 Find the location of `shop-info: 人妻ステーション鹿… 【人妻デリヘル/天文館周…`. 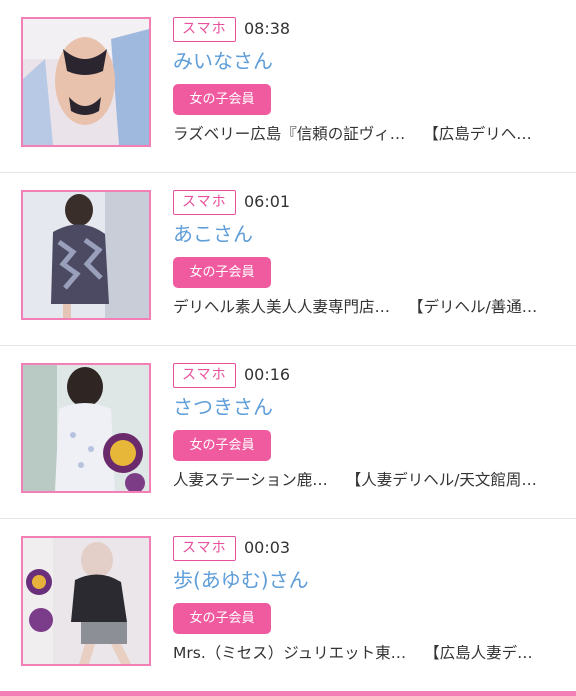

shop-info: 人妻ステーション鹿… 【人妻デリヘル/天文館周… is located at coordinates (355, 480).